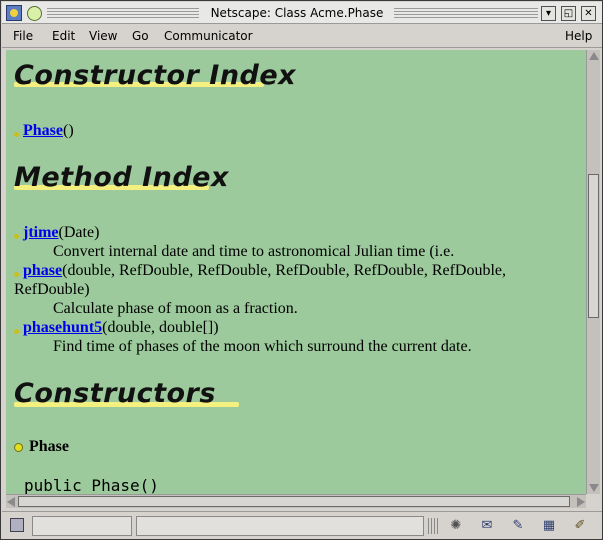  Describe the element at coordinates (42, 270) in the screenshot. I see `phase-method-link: phase` at that location.